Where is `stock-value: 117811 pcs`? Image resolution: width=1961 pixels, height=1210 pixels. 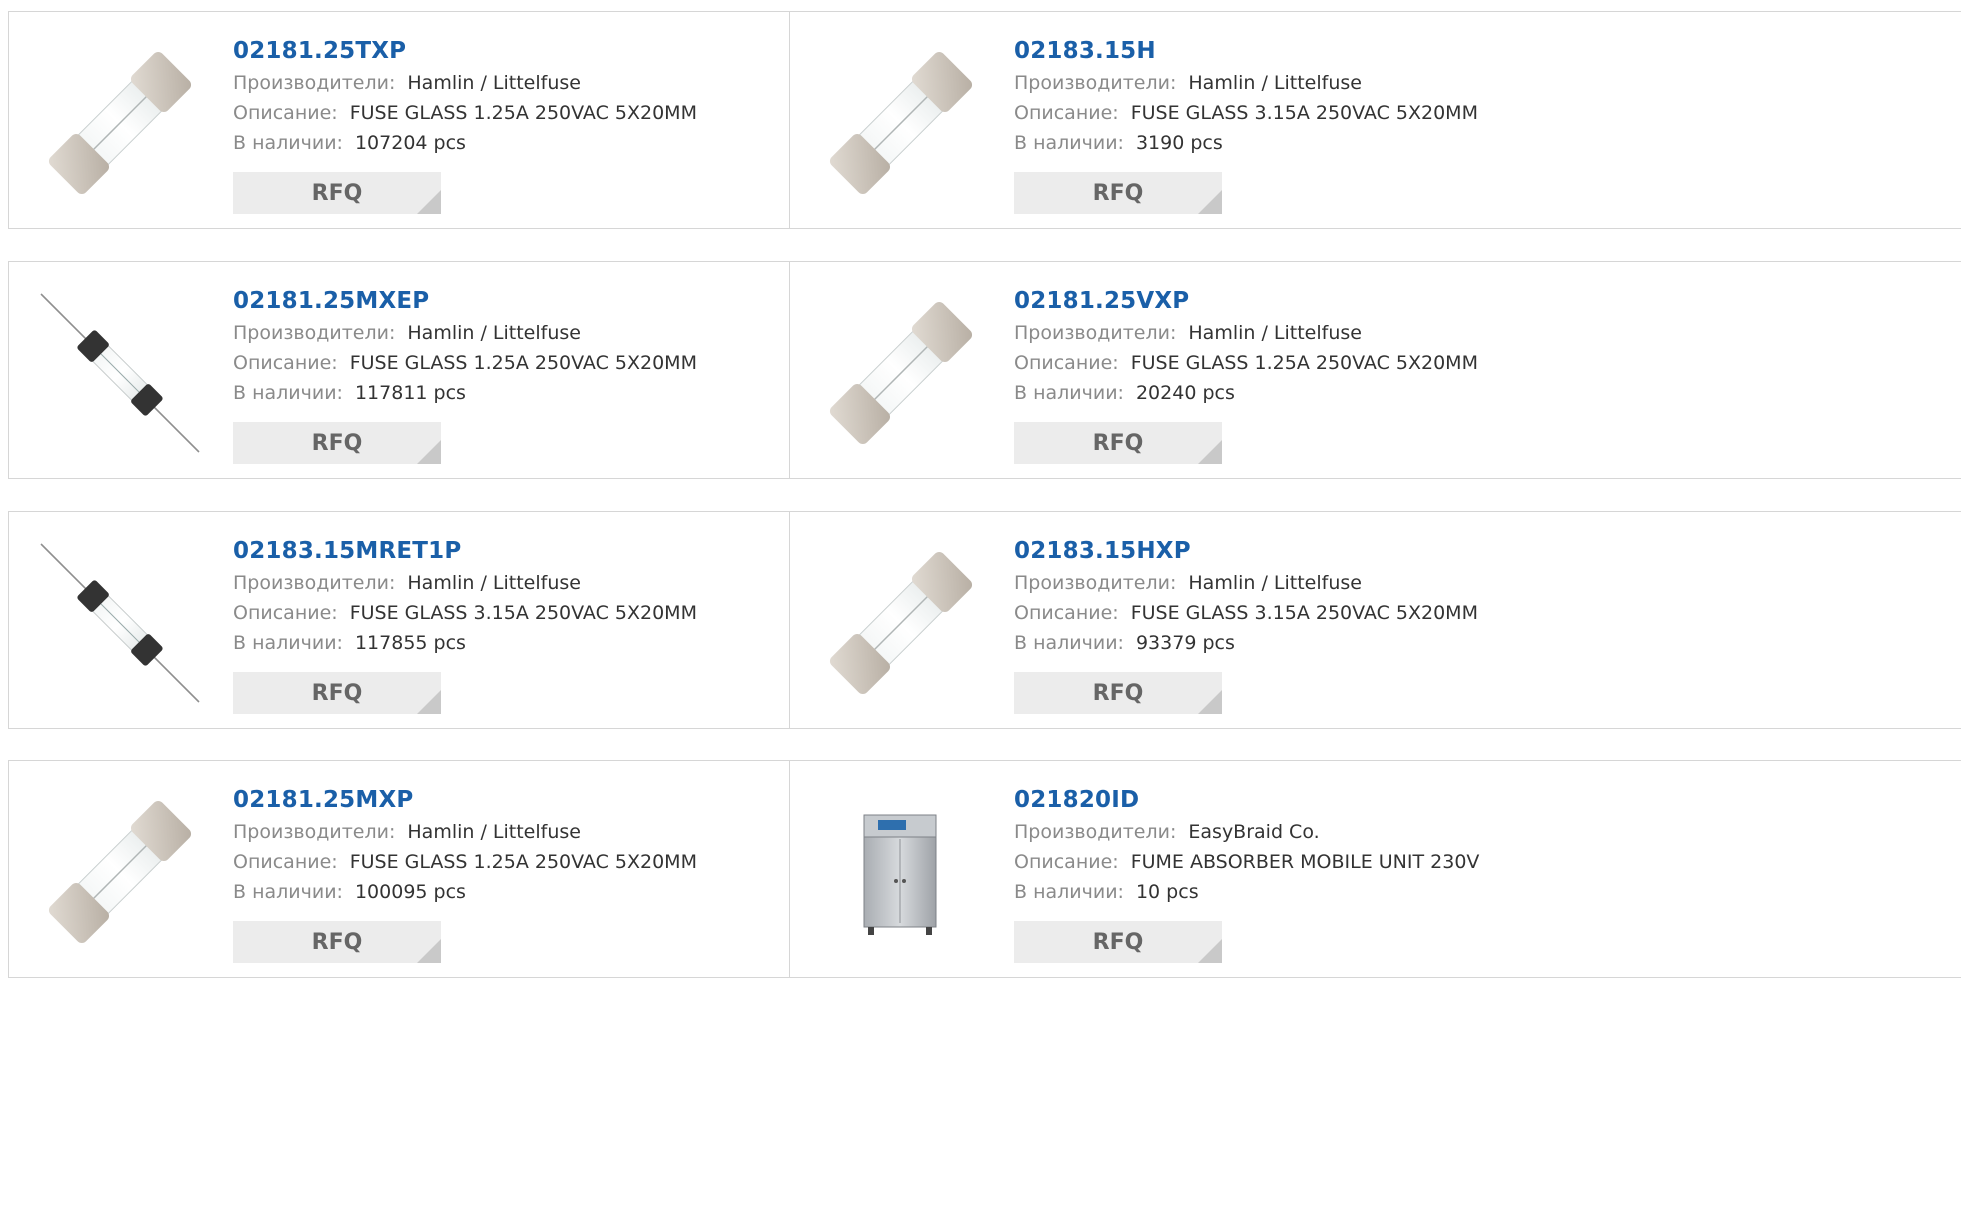 stock-value: 117811 pcs is located at coordinates (410, 393).